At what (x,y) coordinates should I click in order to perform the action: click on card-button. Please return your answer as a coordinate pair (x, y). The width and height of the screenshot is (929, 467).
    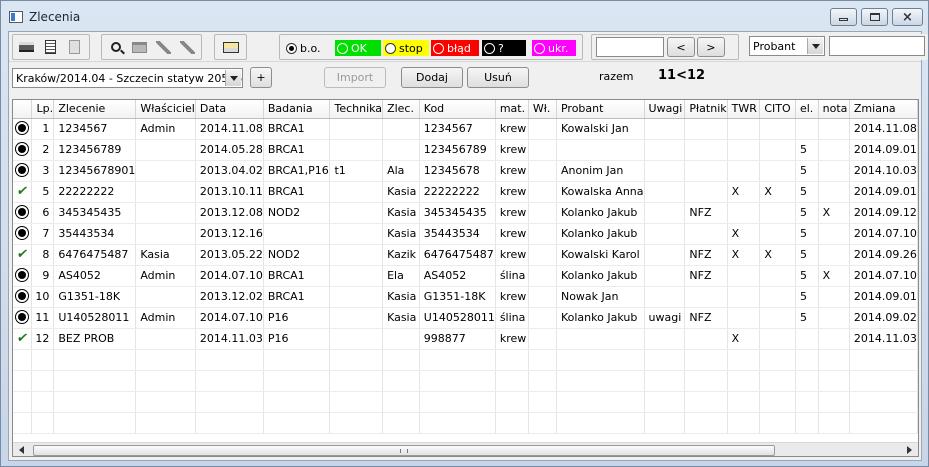
    Looking at the image, I should click on (230, 47).